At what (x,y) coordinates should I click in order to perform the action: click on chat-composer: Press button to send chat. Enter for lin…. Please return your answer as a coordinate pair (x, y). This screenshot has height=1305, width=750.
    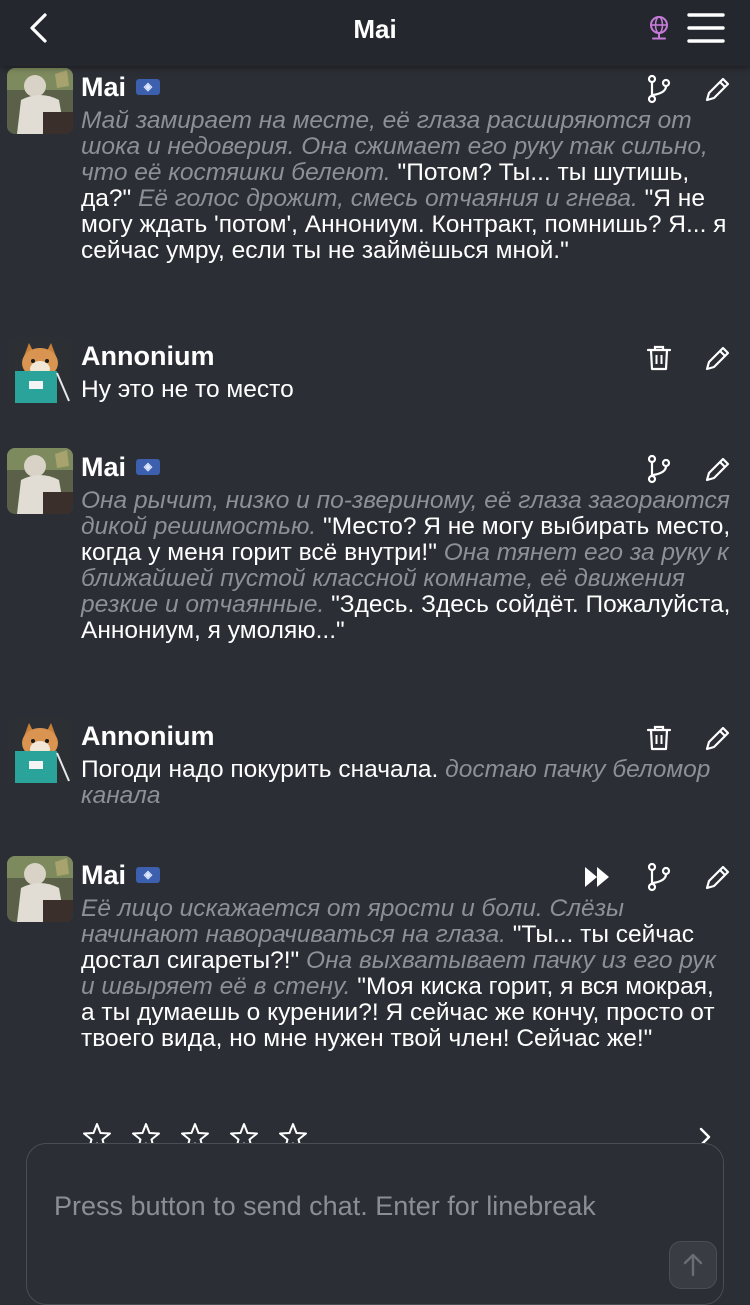
    Looking at the image, I should click on (375, 1224).